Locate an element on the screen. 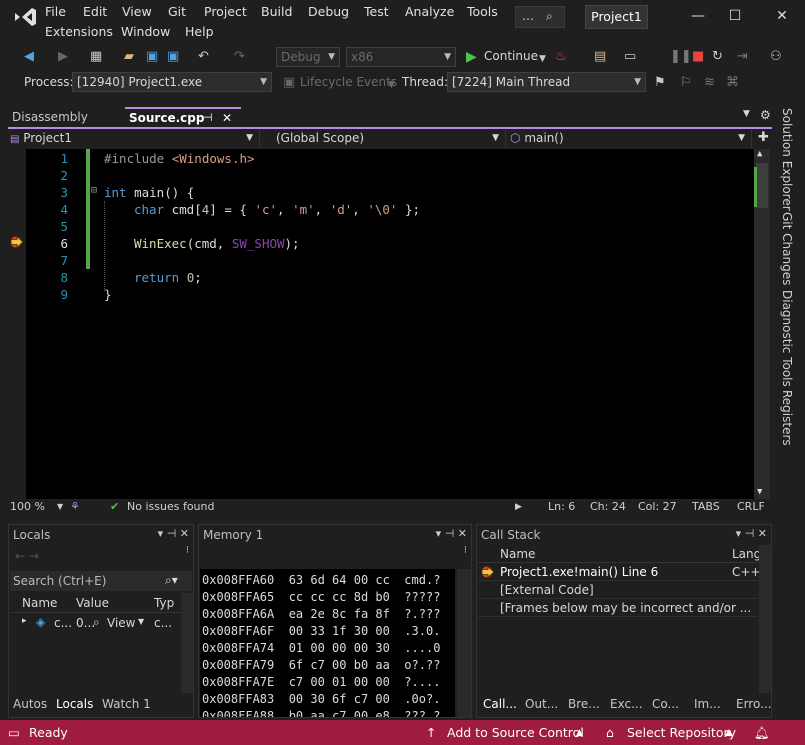 This screenshot has width=805, height=745. table-row: [External Code] is located at coordinates (618, 590).